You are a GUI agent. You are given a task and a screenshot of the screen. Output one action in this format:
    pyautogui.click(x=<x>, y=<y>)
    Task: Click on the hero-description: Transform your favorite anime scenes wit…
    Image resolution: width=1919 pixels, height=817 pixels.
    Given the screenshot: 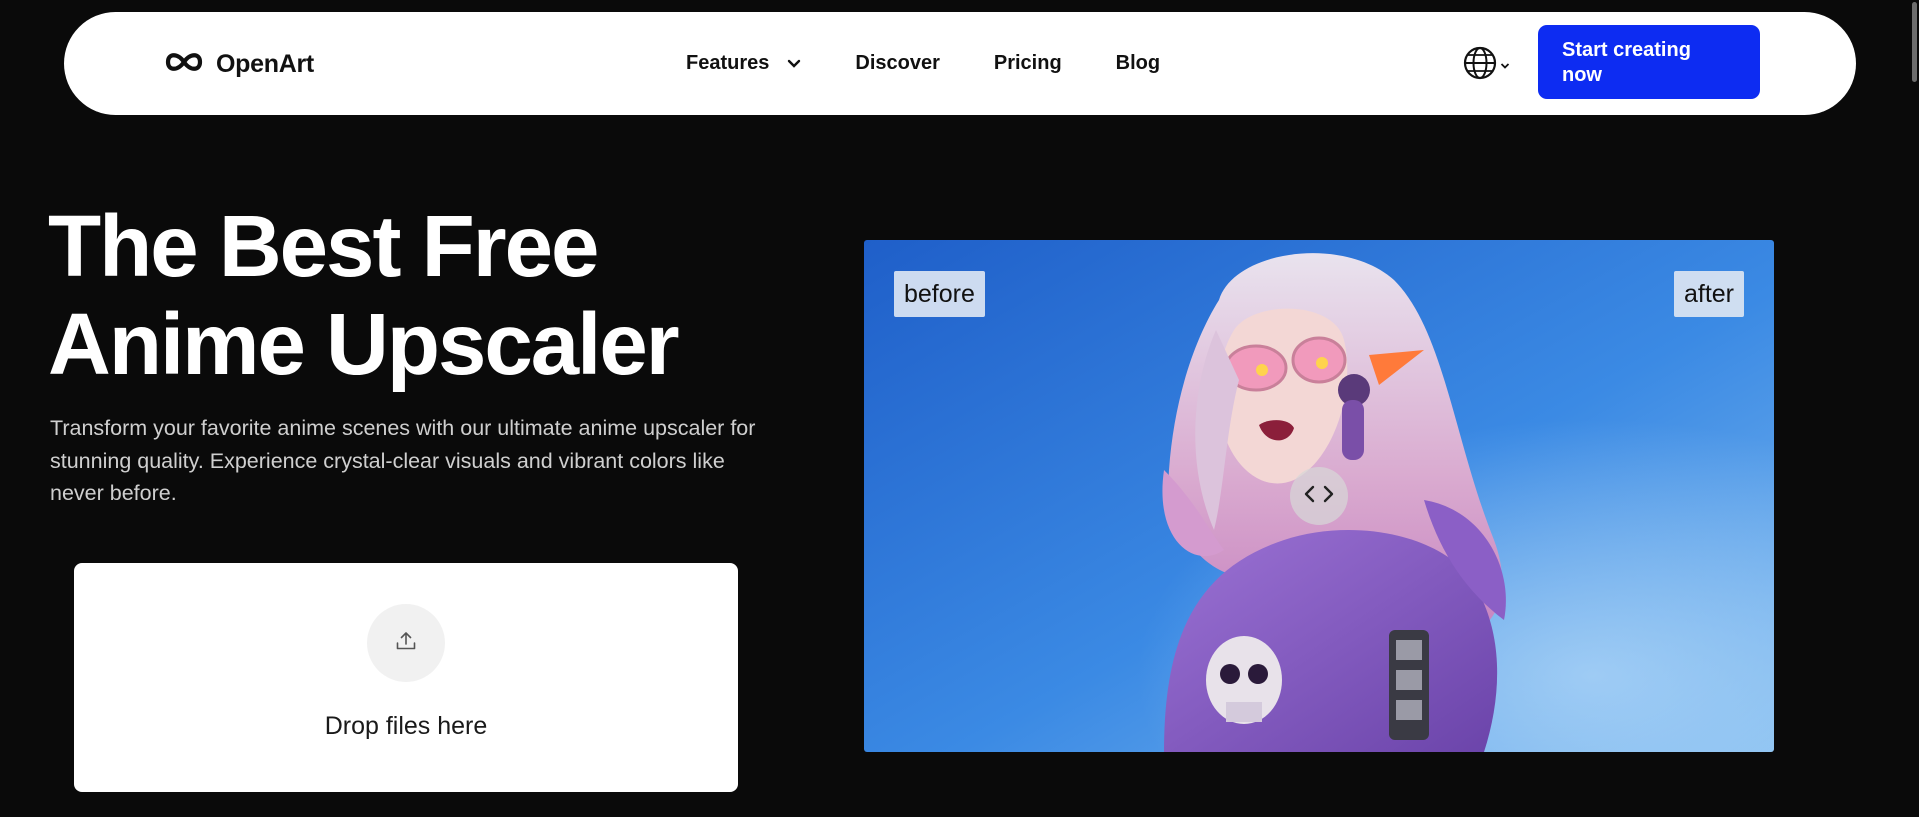 What is the action you would take?
    pyautogui.click(x=403, y=460)
    